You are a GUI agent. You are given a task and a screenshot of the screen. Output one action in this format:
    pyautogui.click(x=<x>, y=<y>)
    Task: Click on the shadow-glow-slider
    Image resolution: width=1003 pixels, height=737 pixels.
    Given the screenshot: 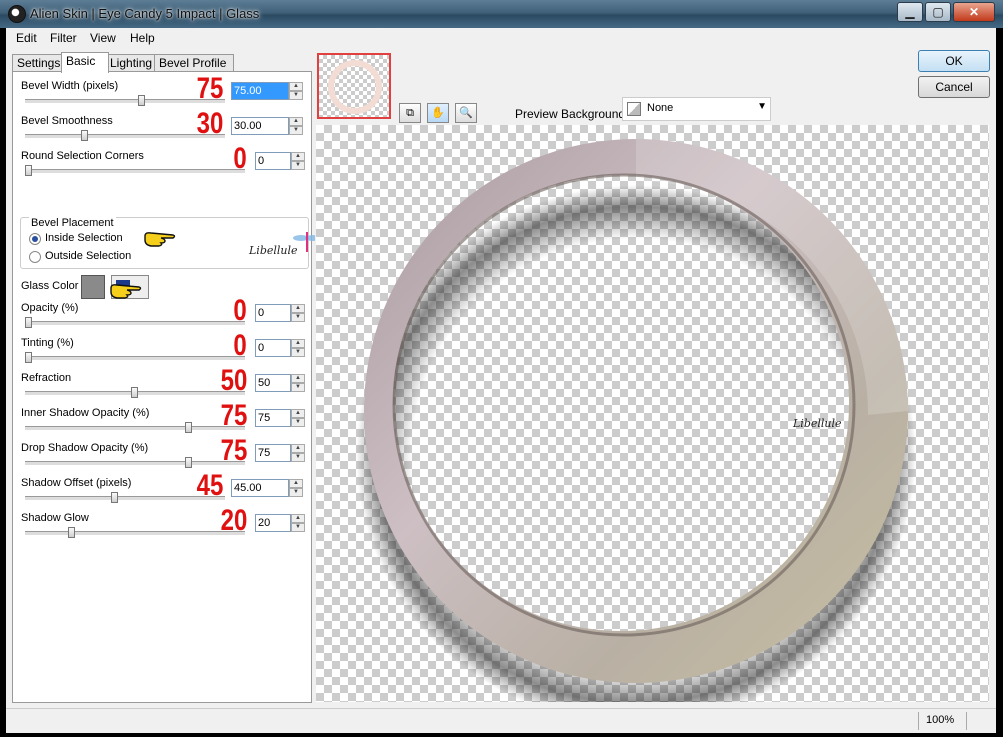 What is the action you would take?
    pyautogui.click(x=135, y=532)
    